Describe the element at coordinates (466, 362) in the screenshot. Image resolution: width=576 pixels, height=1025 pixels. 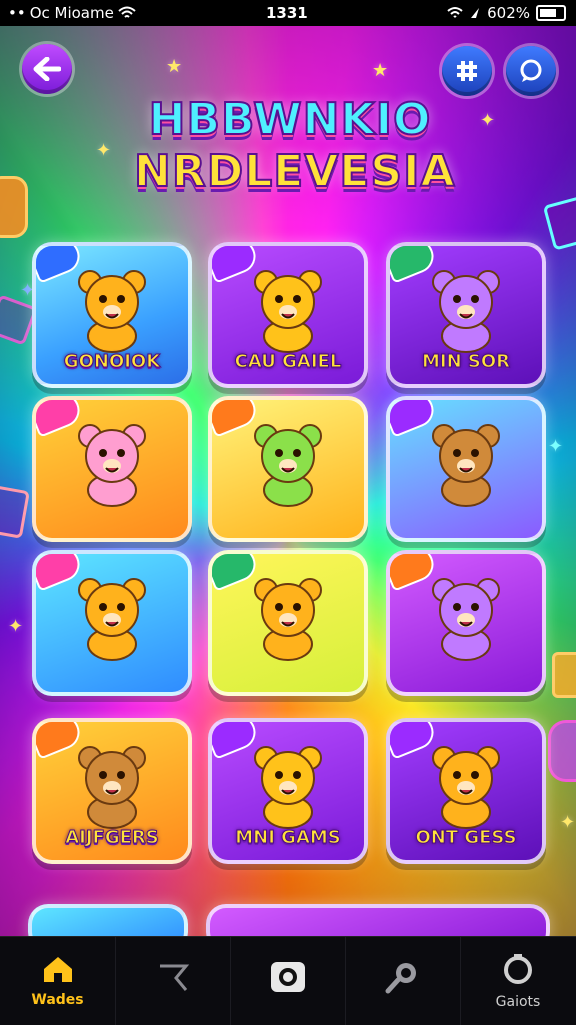
I see `tile-label: MIN SOR` at that location.